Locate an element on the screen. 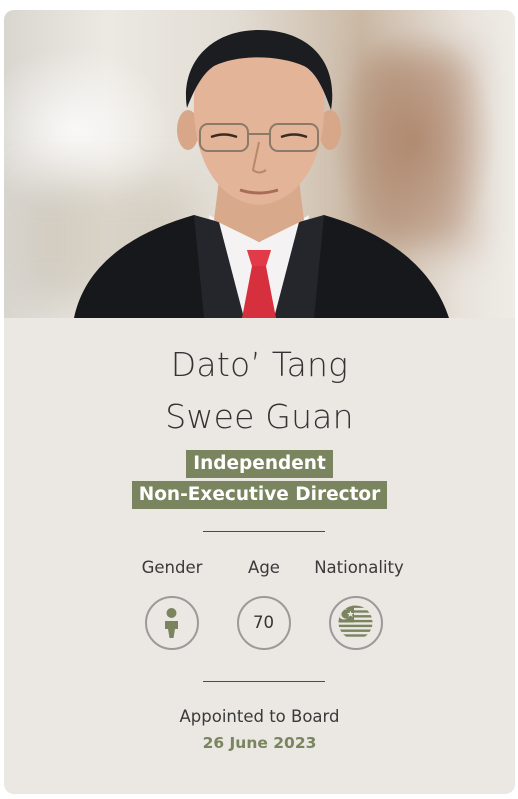  role-badge-line1: Independent is located at coordinates (259, 464).